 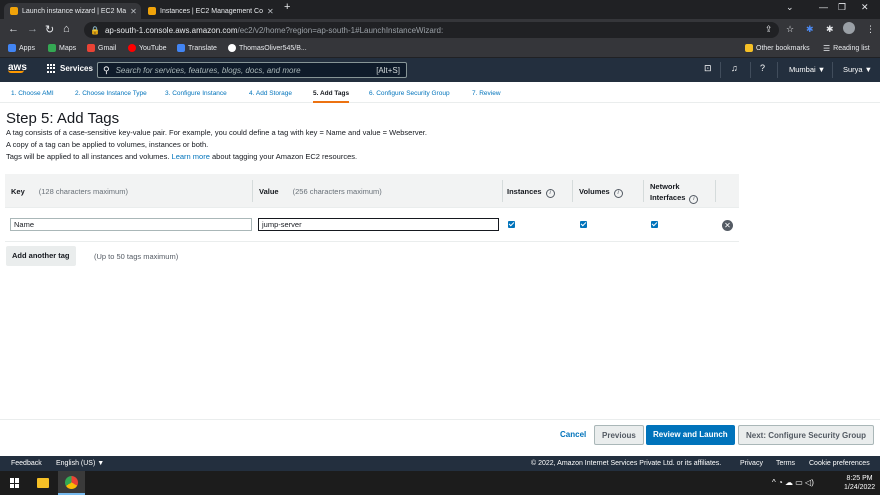 I want to click on search-icon: ⚲, so click(x=106, y=69).